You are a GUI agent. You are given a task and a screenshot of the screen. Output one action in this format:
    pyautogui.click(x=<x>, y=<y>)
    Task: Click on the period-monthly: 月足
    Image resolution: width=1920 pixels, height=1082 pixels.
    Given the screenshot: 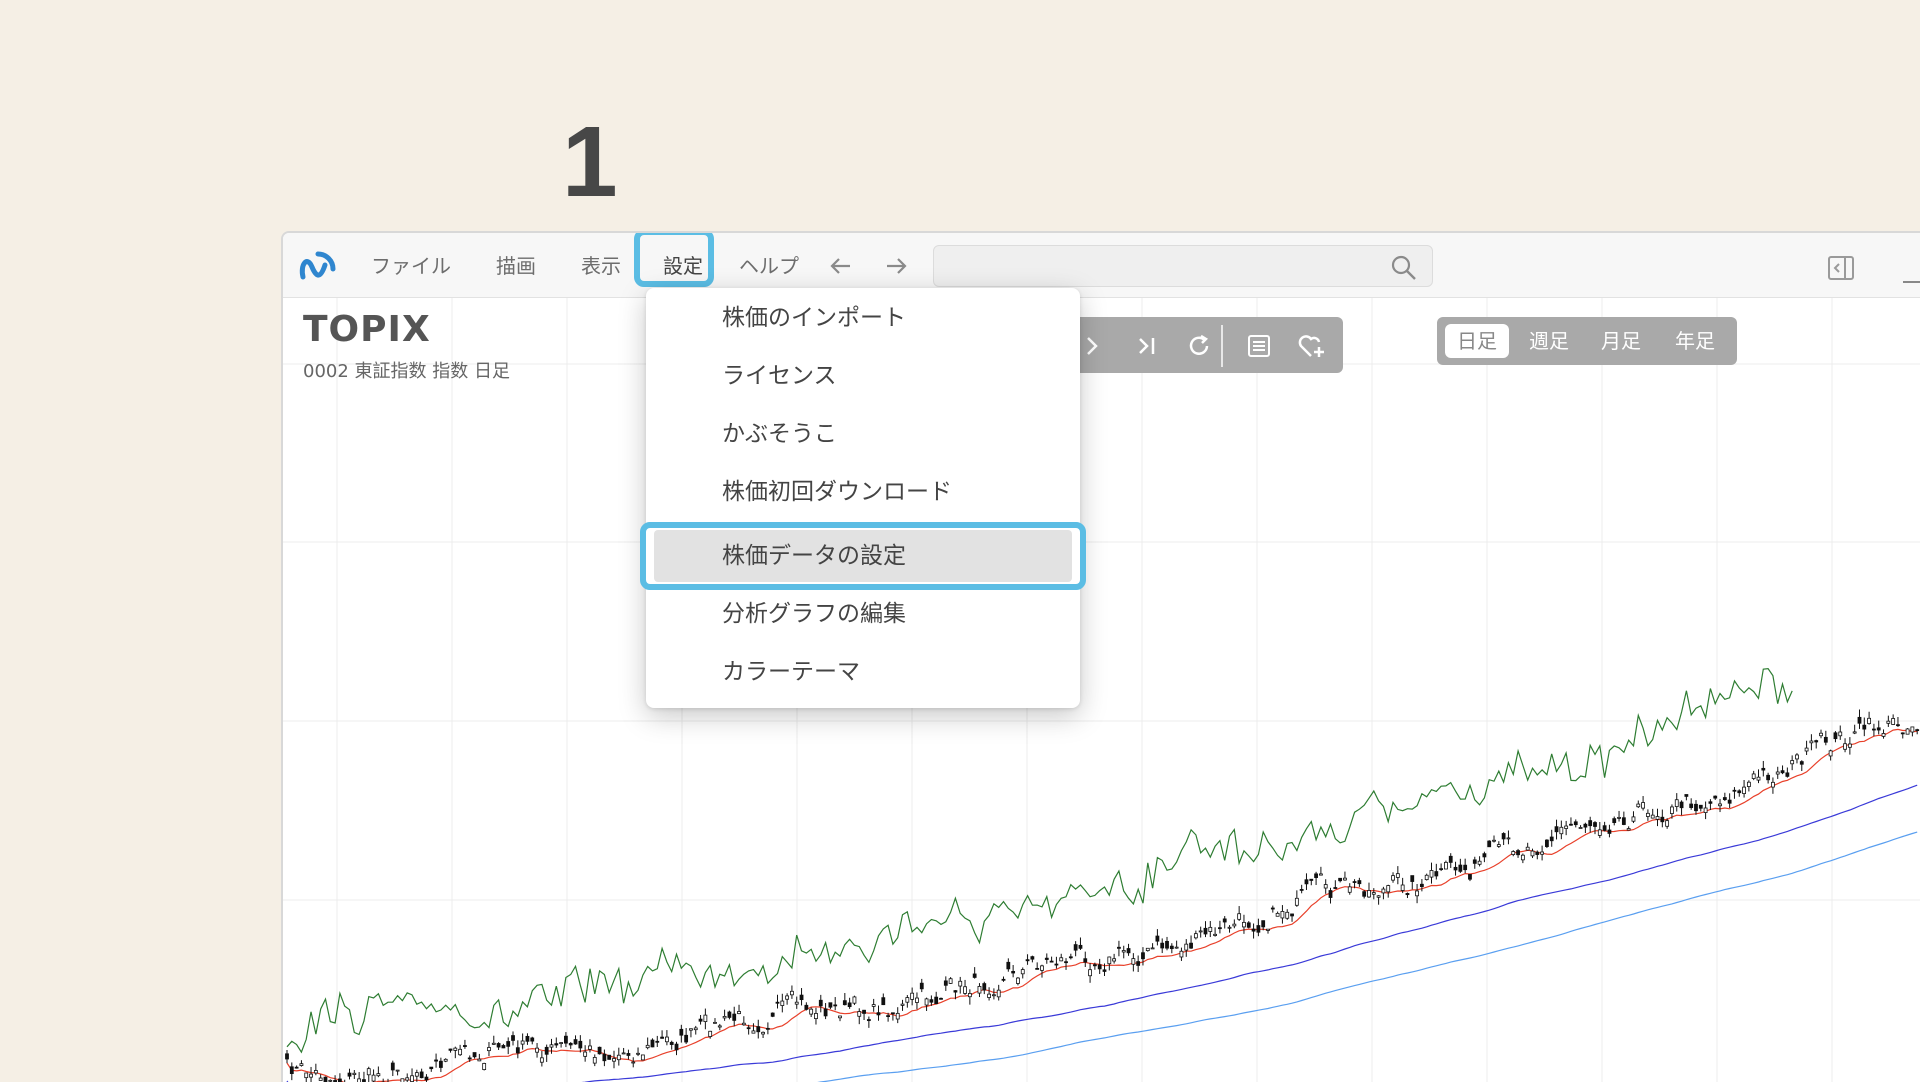 What is the action you would take?
    pyautogui.click(x=1621, y=341)
    